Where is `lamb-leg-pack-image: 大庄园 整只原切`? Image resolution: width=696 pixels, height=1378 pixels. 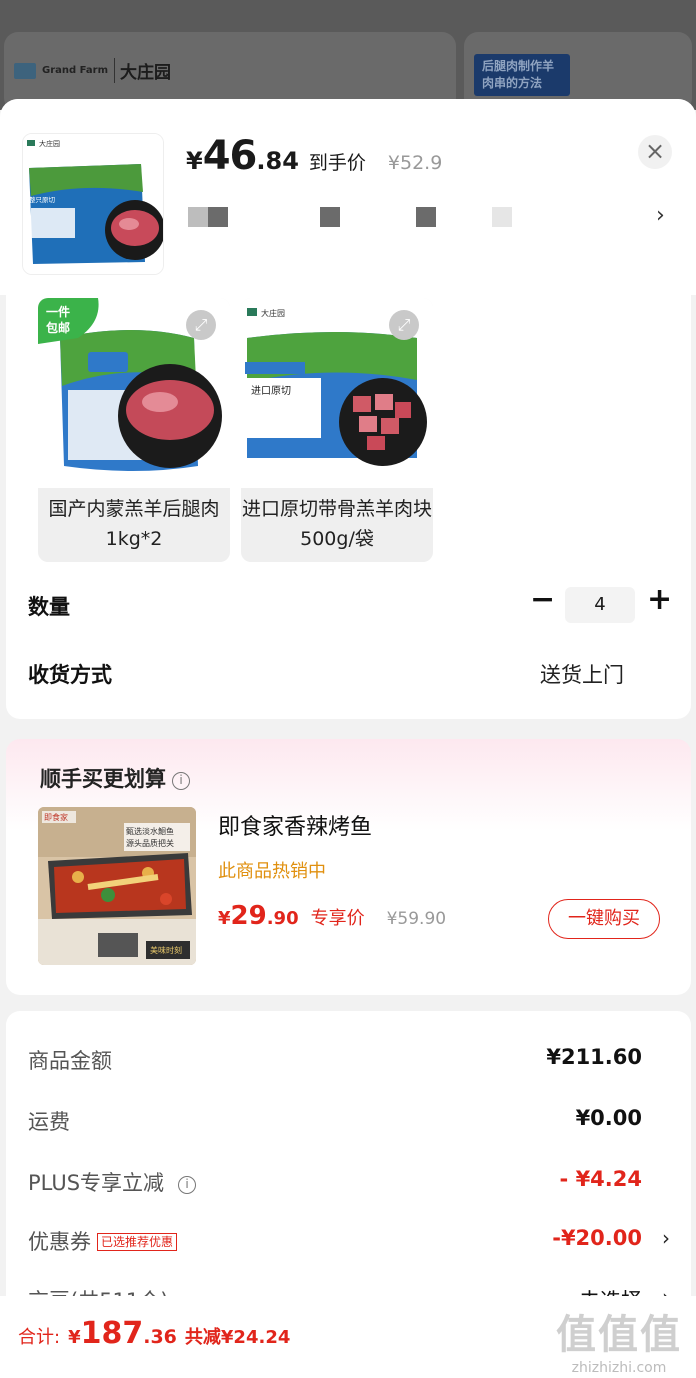
lamb-leg-pack-image: 大庄园 整只原切 is located at coordinates (93, 204).